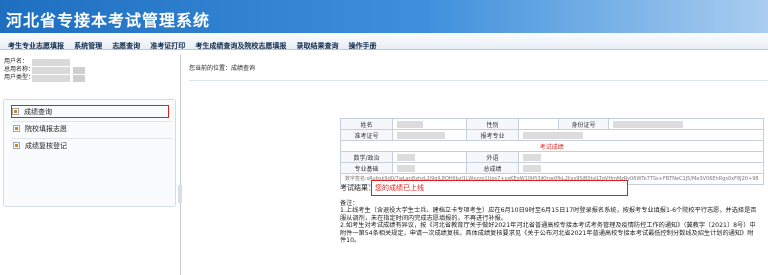  I want to click on sidebar-item-label: 成绩查询, so click(38, 112).